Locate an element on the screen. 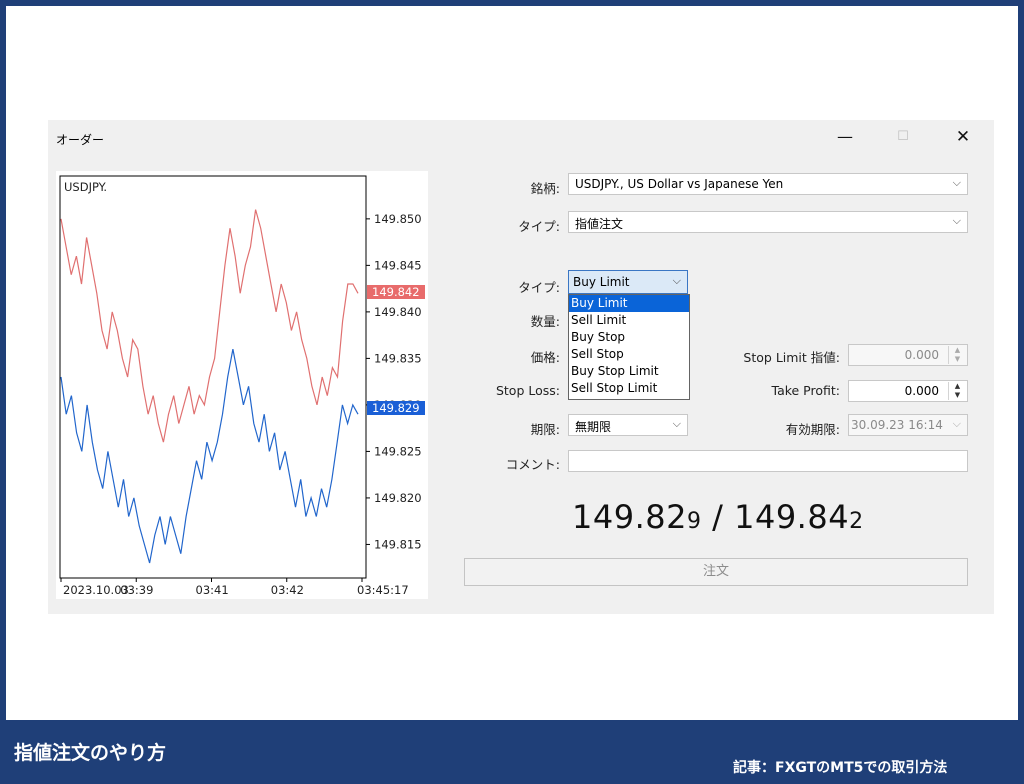 This screenshot has height=784, width=1024. option-sell-limit: Sell Limit is located at coordinates (629, 320).